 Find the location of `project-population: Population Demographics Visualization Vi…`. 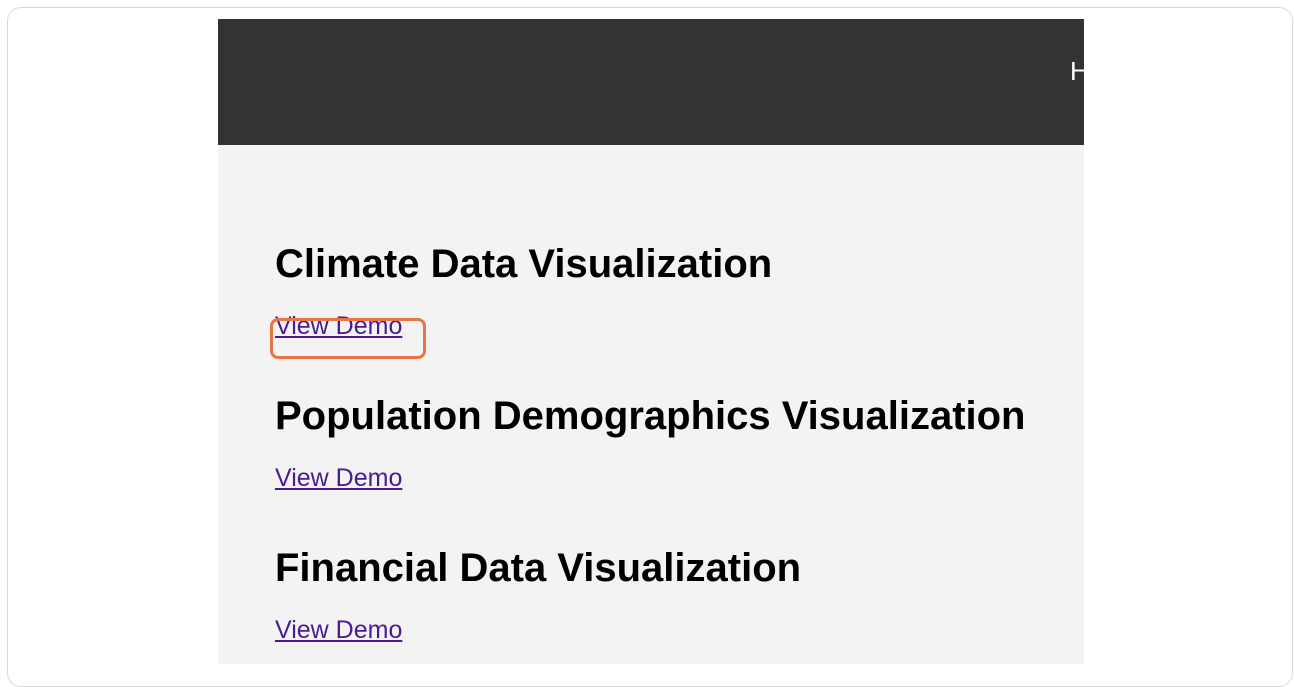

project-population: Population Demographics Visualization Vi… is located at coordinates (650, 442).